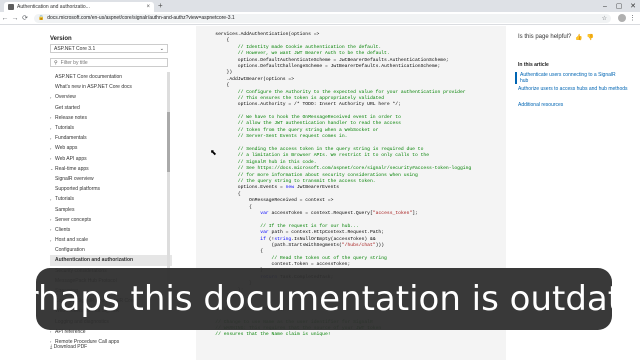 This screenshot has height=360, width=640. I want to click on sidebar-item: › Web apps, so click(111, 148).